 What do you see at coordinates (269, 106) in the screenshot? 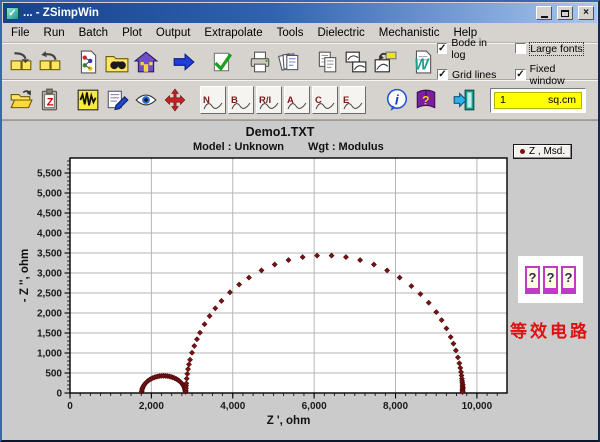
I see `plot-real-imag-curve-icon` at bounding box center [269, 106].